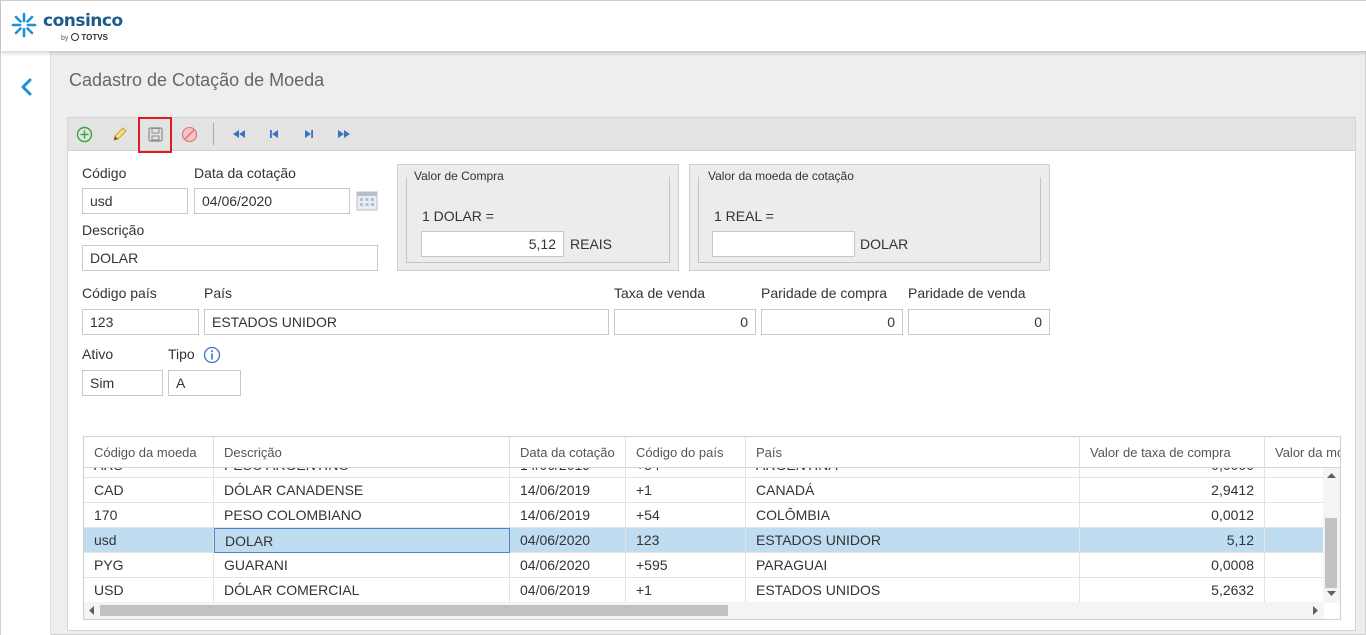 The image size is (1366, 635). Describe the element at coordinates (197, 80) in the screenshot. I see `page-title: Cadastro de Cotação de Moeda` at that location.